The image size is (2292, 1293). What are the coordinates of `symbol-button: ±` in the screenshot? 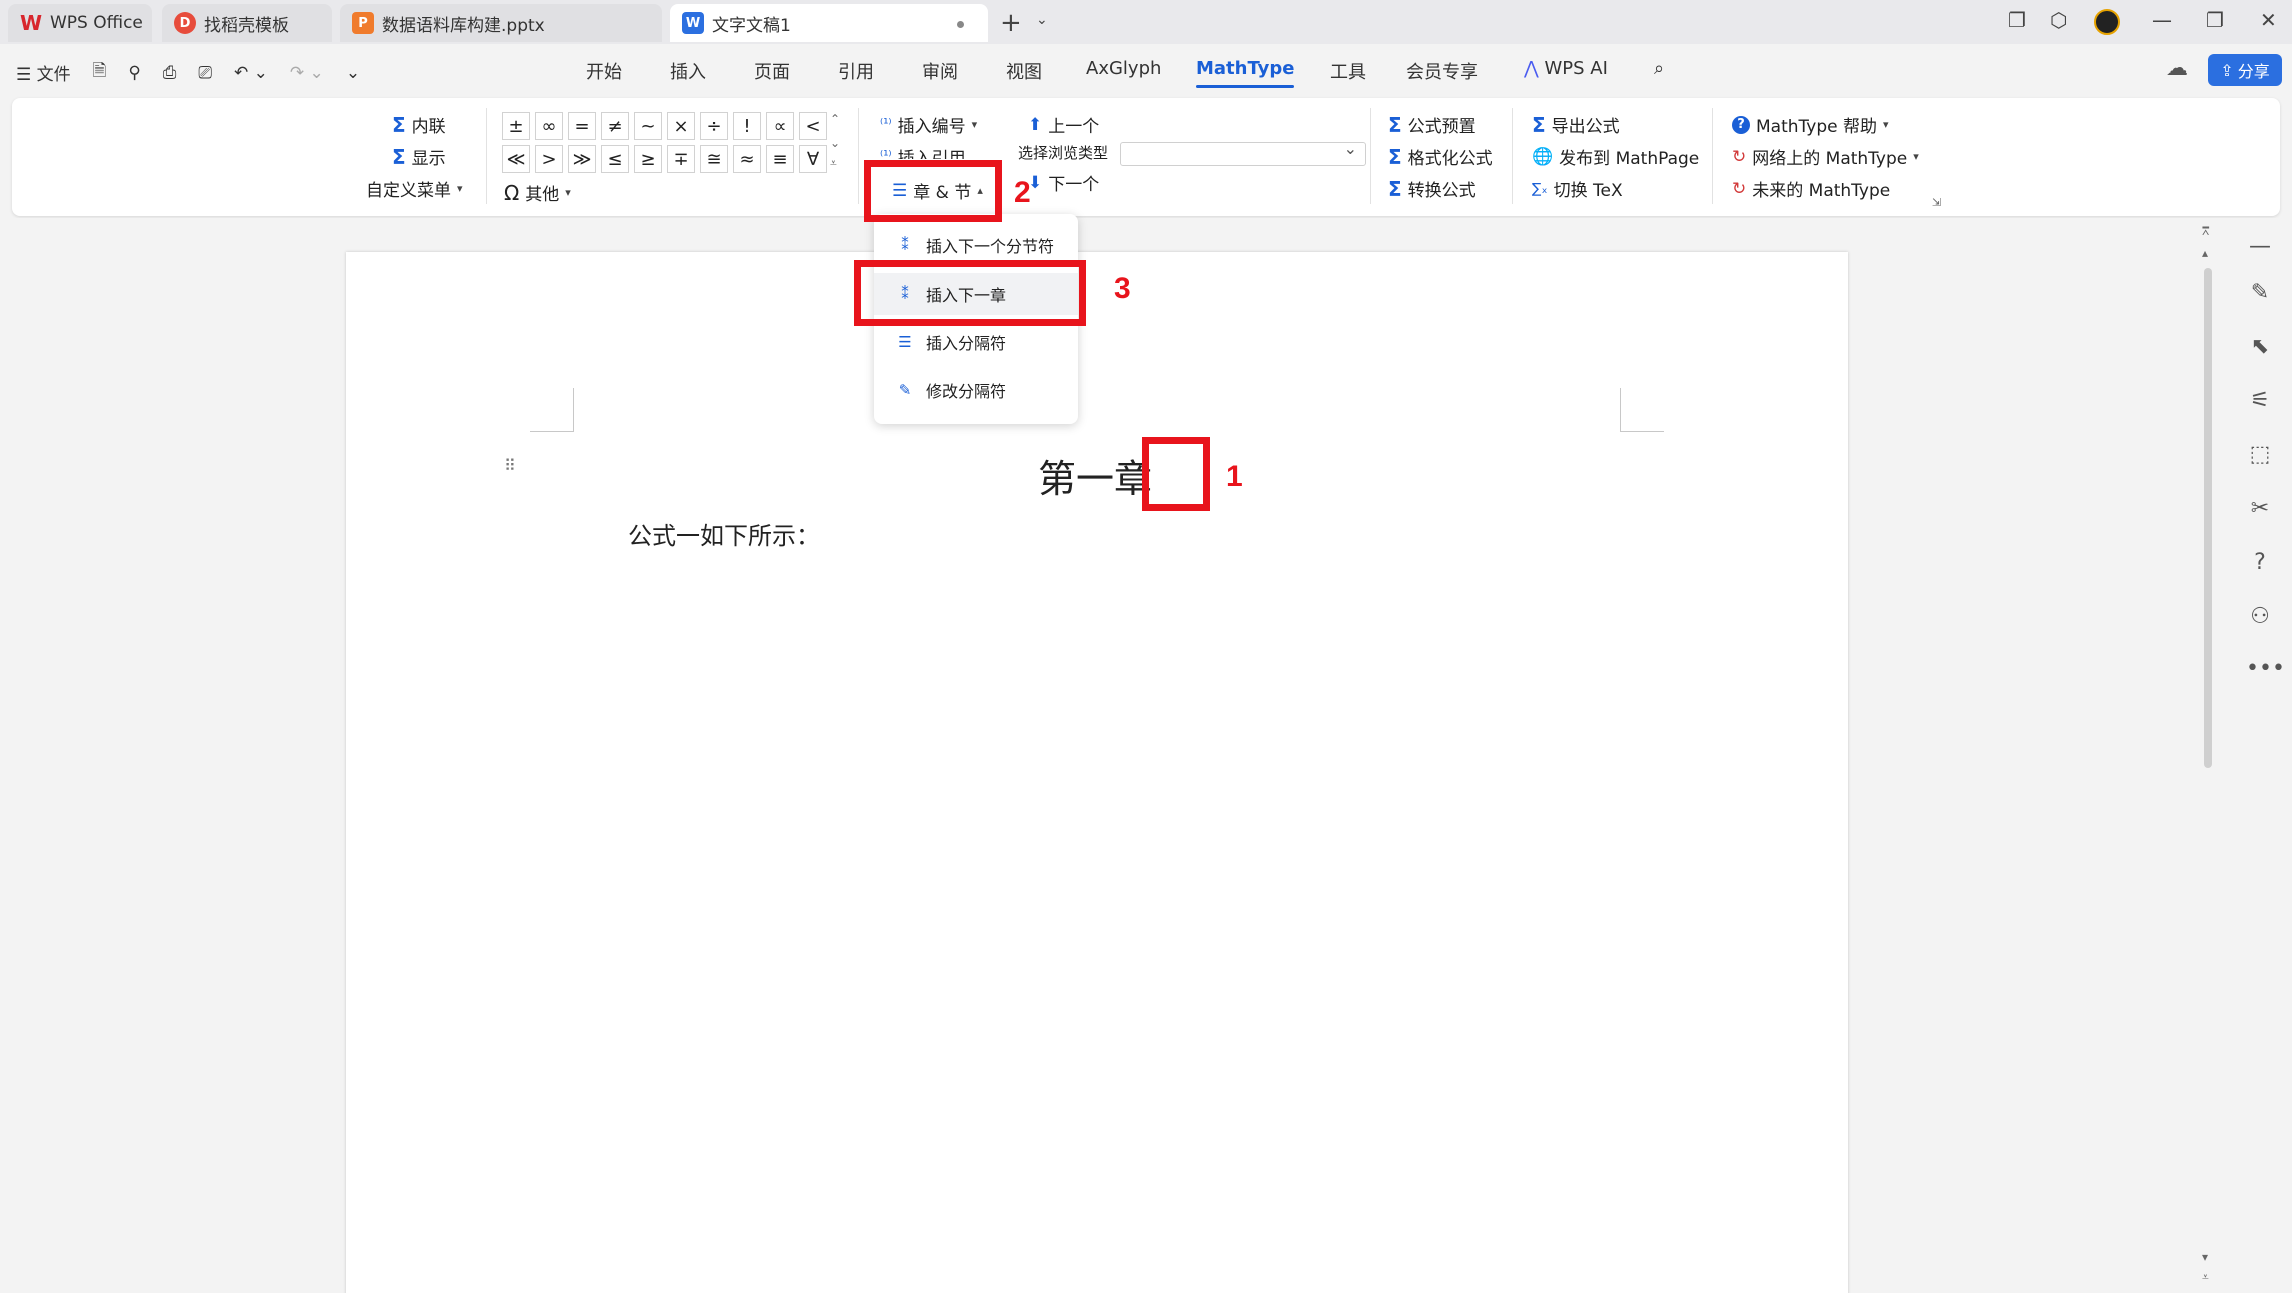 It's located at (516, 126).